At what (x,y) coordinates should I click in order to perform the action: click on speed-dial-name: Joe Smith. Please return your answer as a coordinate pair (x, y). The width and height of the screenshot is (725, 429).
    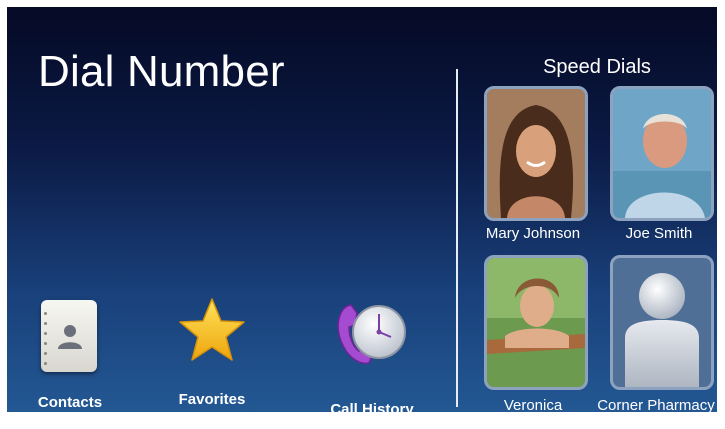
    Looking at the image, I should click on (659, 233).